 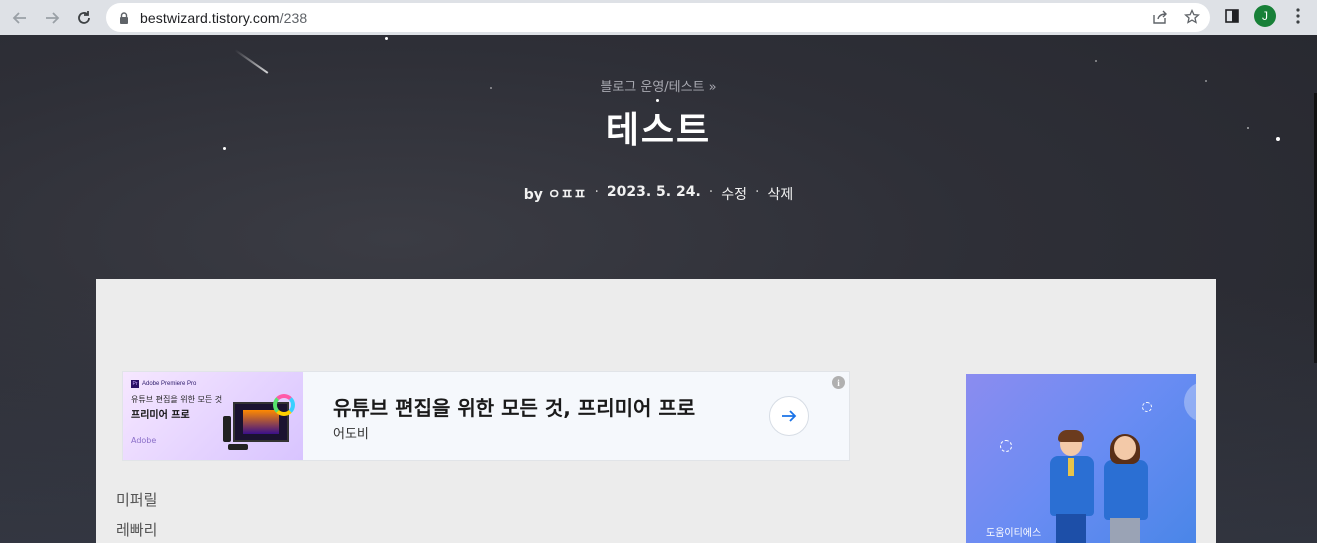 I want to click on meteor-decoration, so click(x=251, y=61).